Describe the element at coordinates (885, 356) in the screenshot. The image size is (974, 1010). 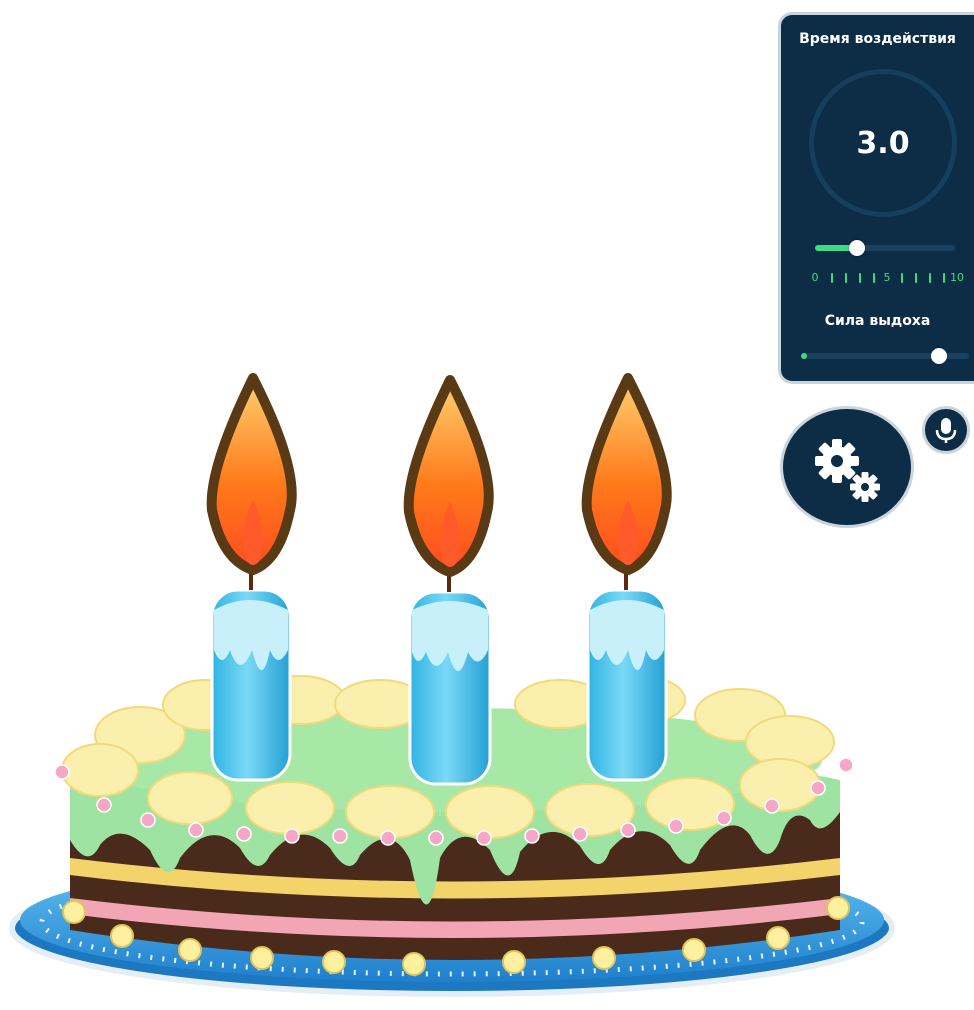
I see `breath-slider` at that location.